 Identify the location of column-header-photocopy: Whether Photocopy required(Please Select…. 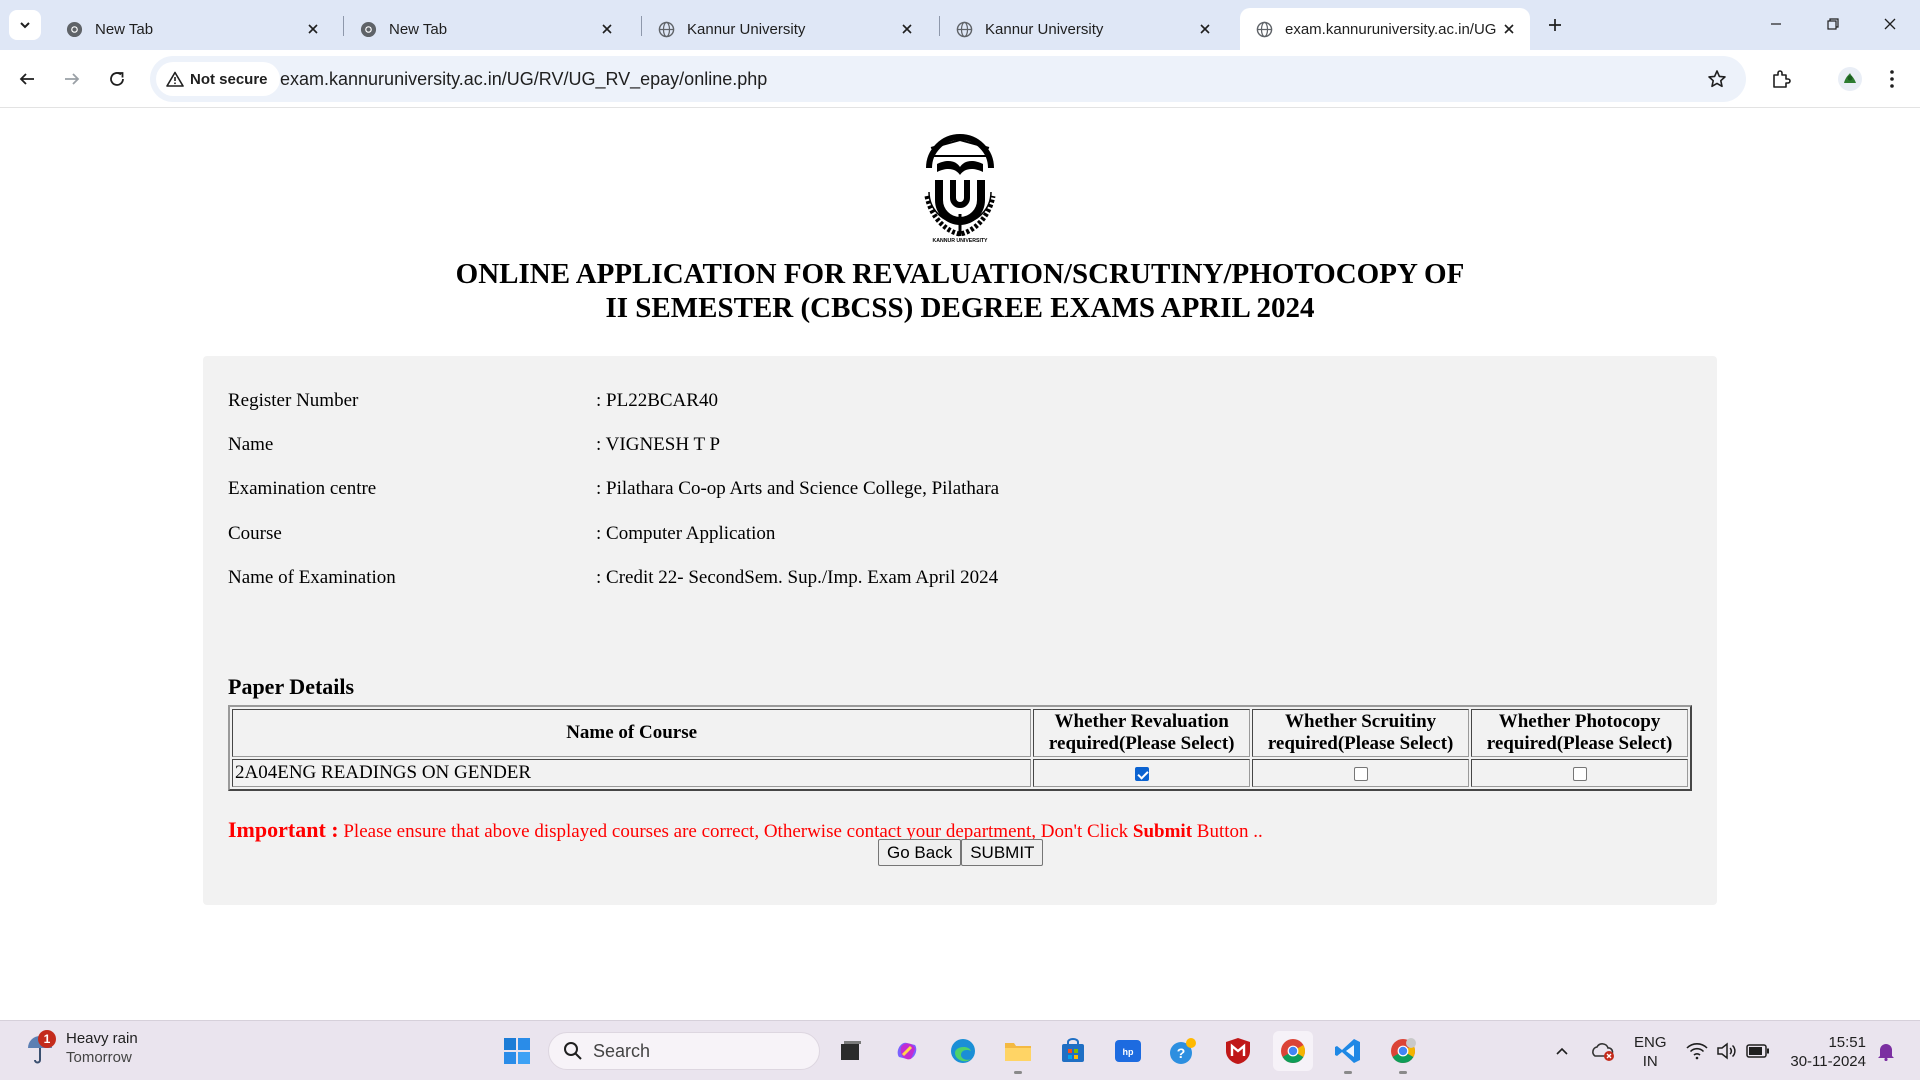
(1579, 733).